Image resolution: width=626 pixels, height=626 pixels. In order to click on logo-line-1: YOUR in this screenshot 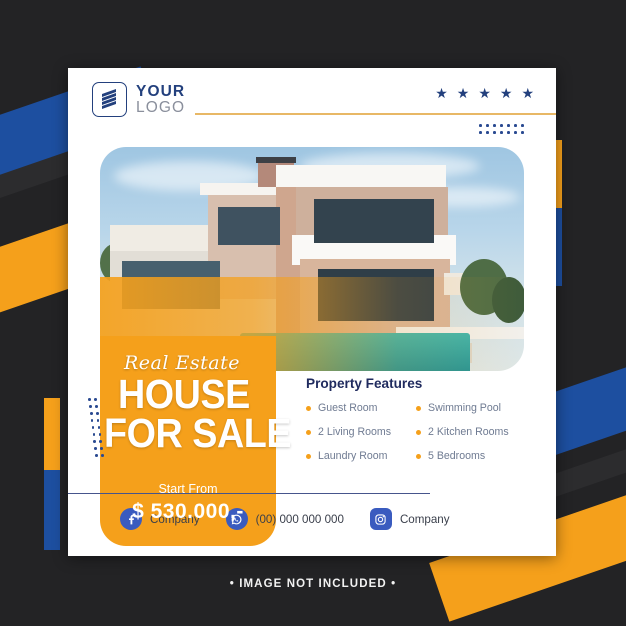, I will do `click(161, 91)`.